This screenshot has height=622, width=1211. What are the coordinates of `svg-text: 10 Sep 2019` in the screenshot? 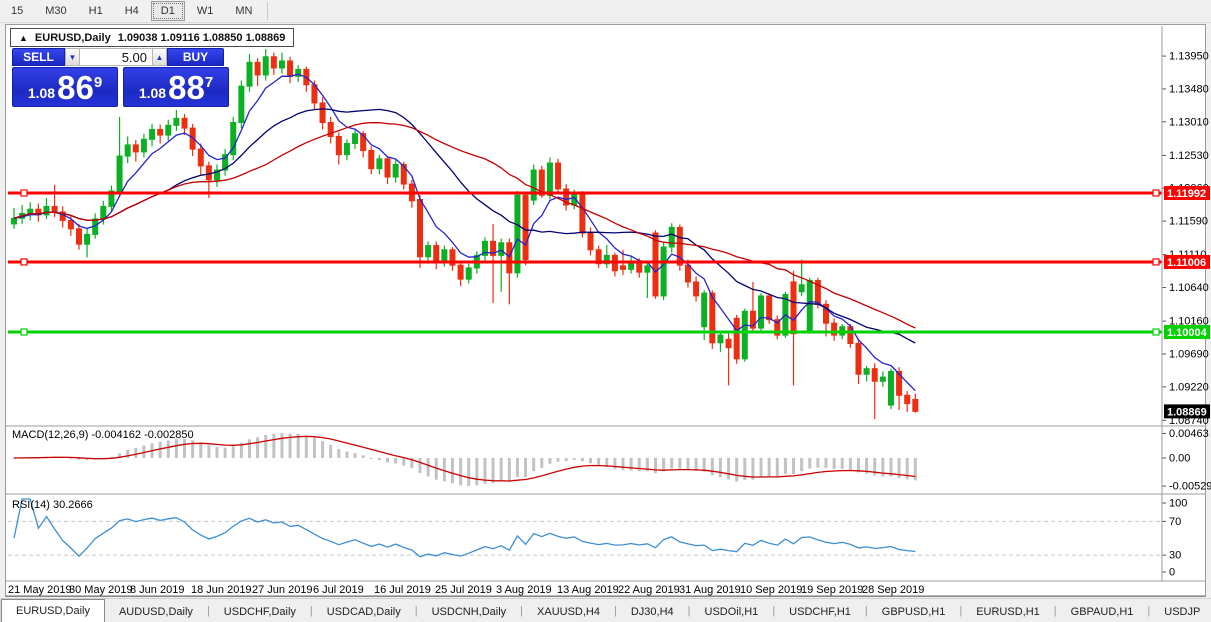 It's located at (771, 590).